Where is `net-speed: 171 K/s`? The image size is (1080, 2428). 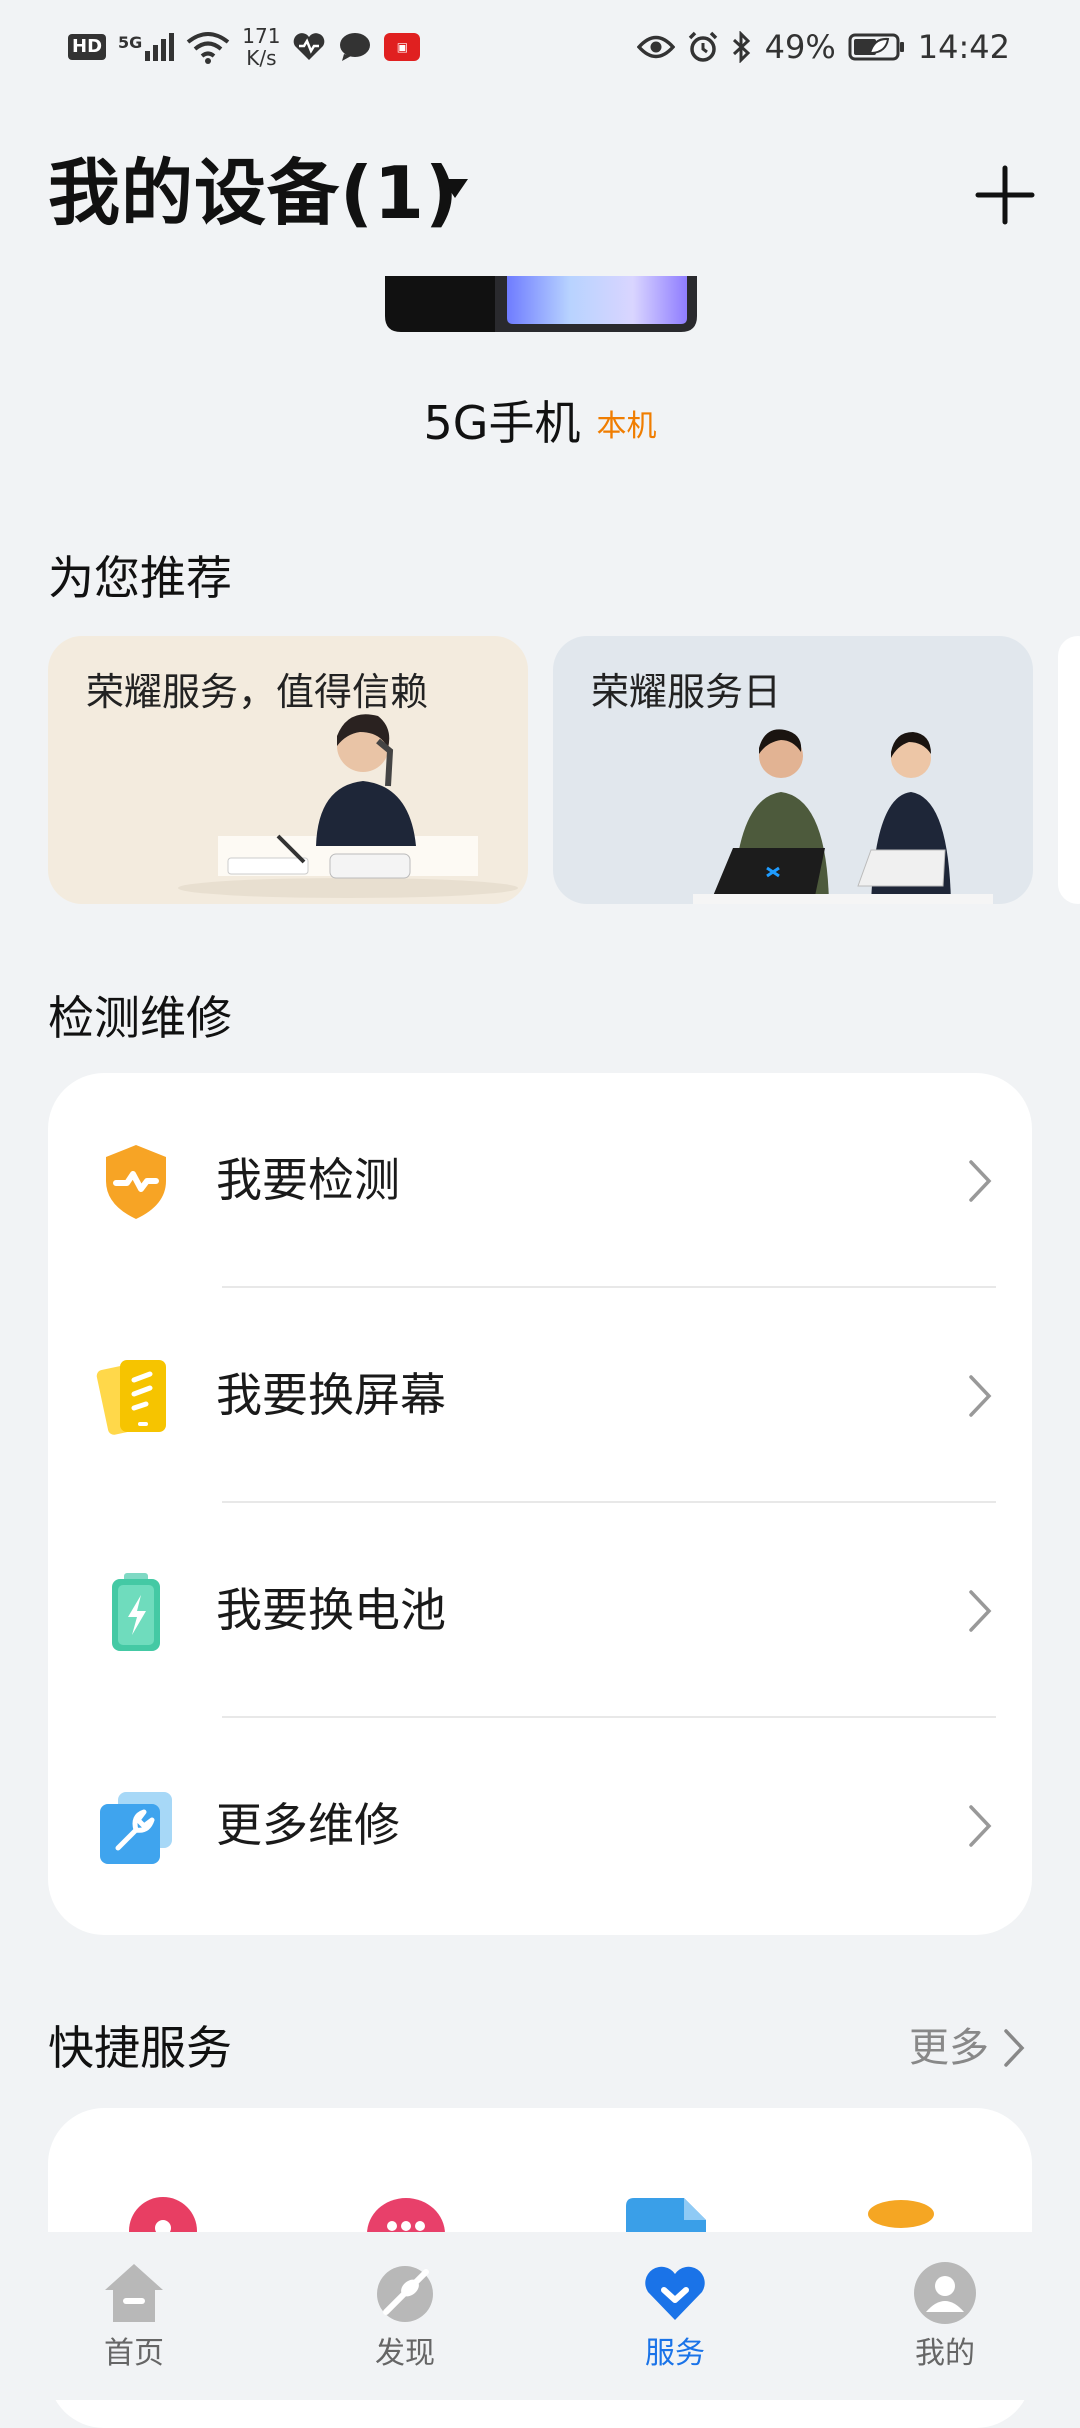
net-speed: 171 K/s is located at coordinates (261, 47).